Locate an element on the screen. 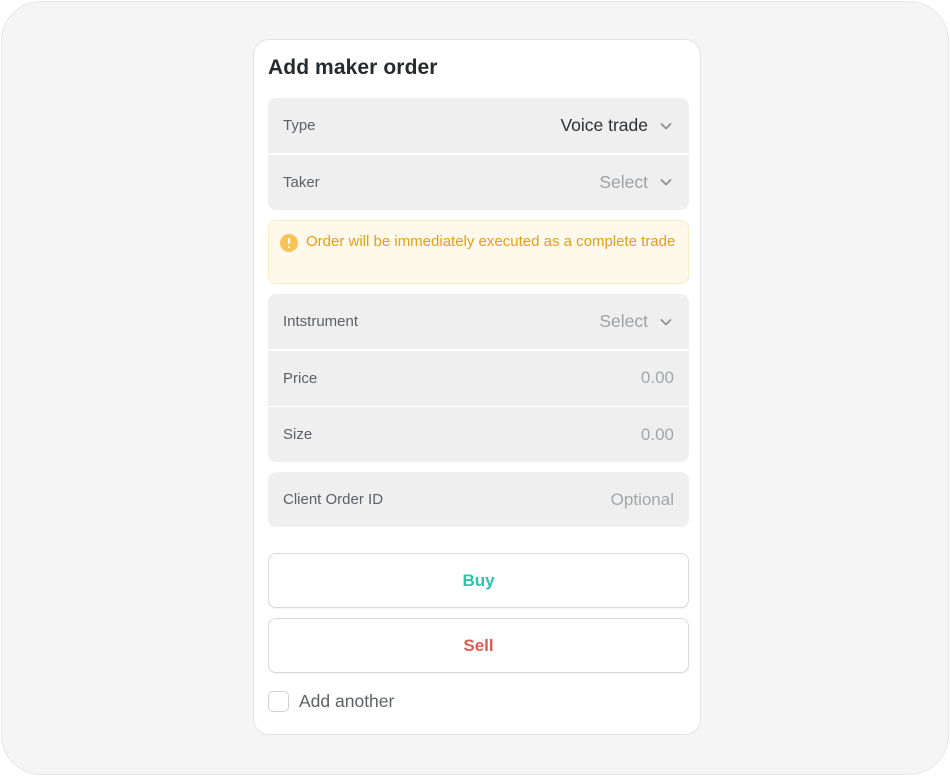 The width and height of the screenshot is (950, 776). add-another-option: Add another is located at coordinates (331, 701).